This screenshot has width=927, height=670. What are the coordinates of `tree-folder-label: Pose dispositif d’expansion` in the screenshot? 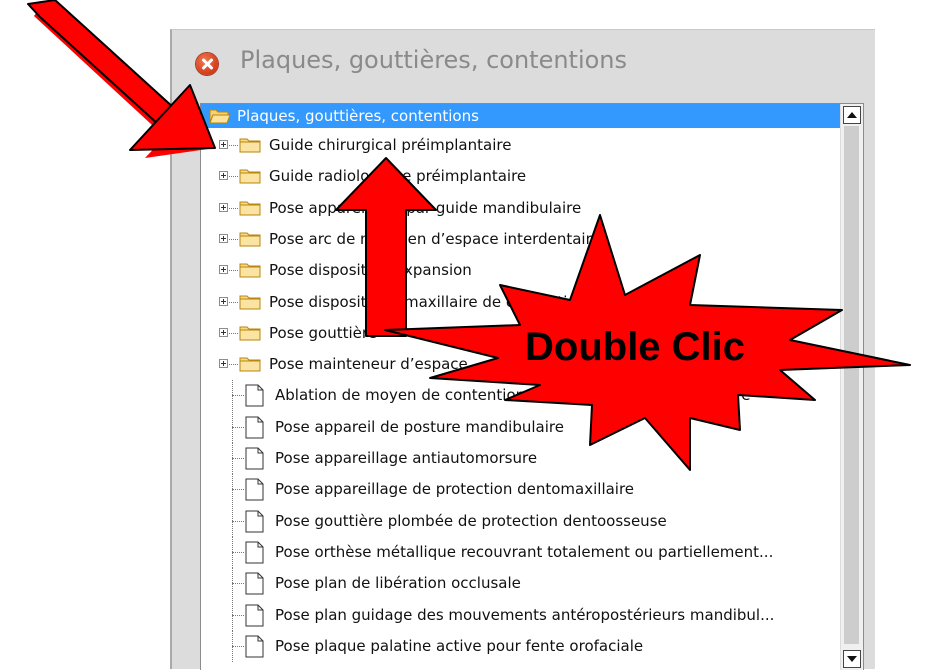 It's located at (370, 270).